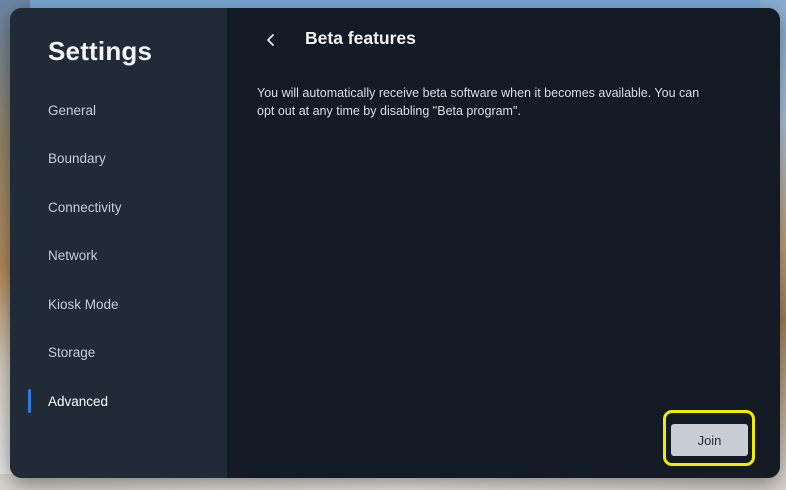 The image size is (786, 490). I want to click on sidebar-item-connectivity: Connectivity, so click(119, 207).